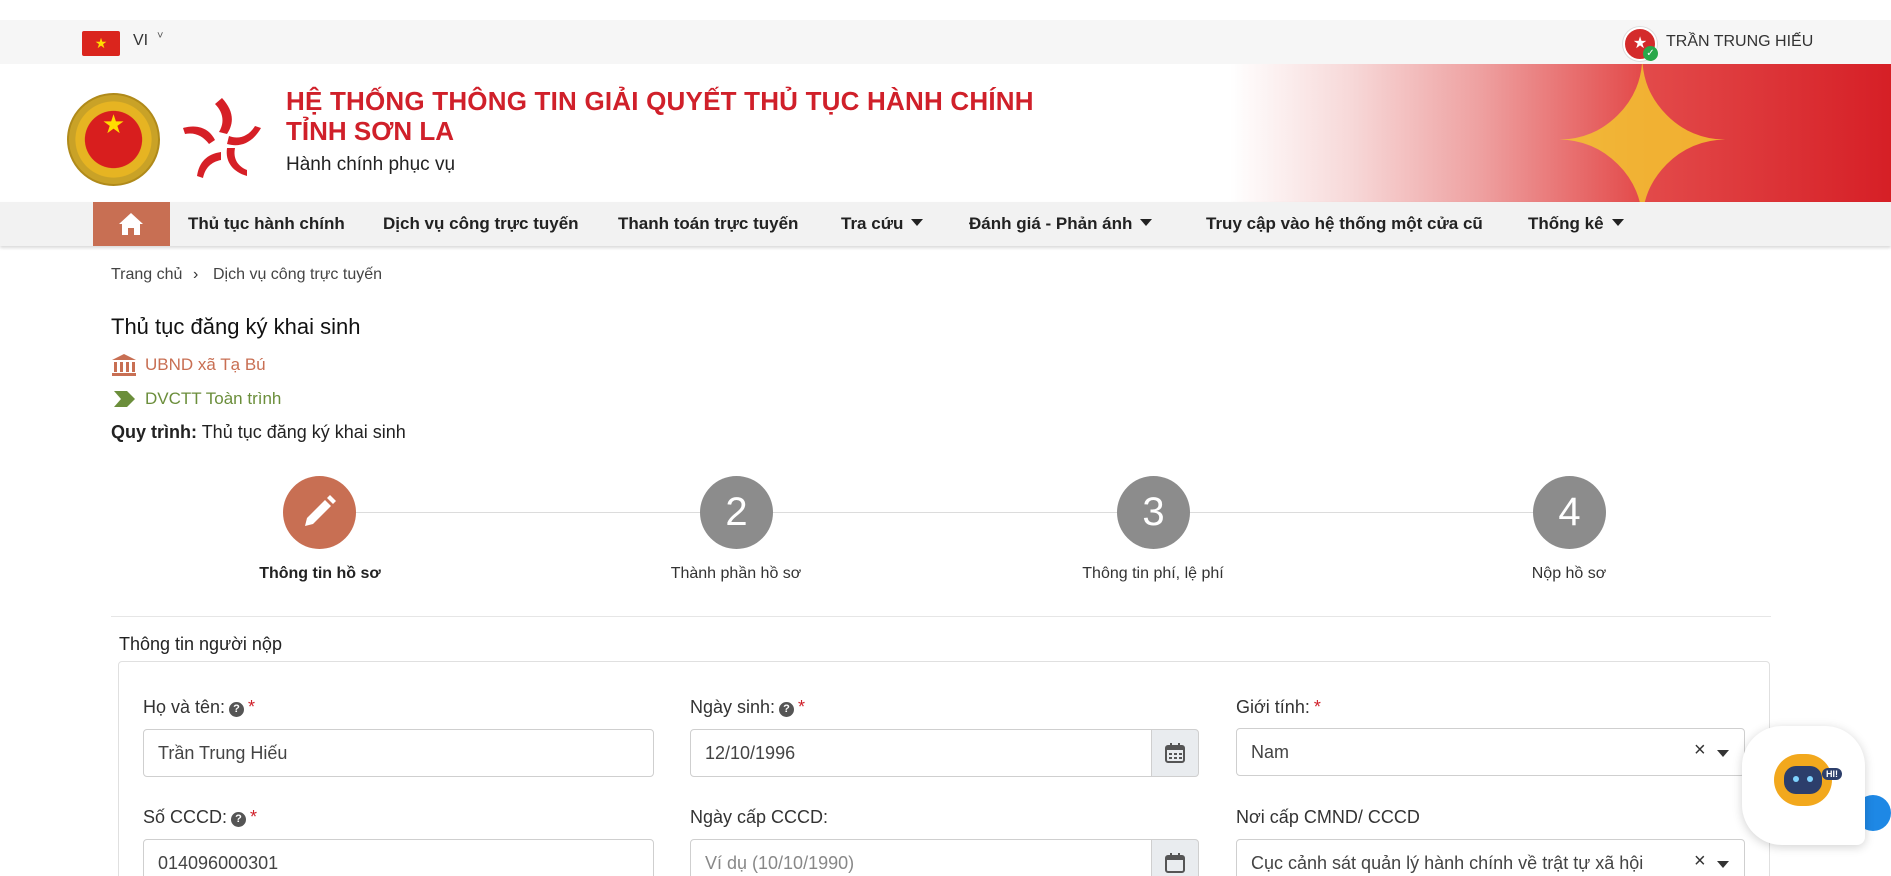  Describe the element at coordinates (185, 817) in the screenshot. I see `id-number-label-text: Số CCCD:` at that location.